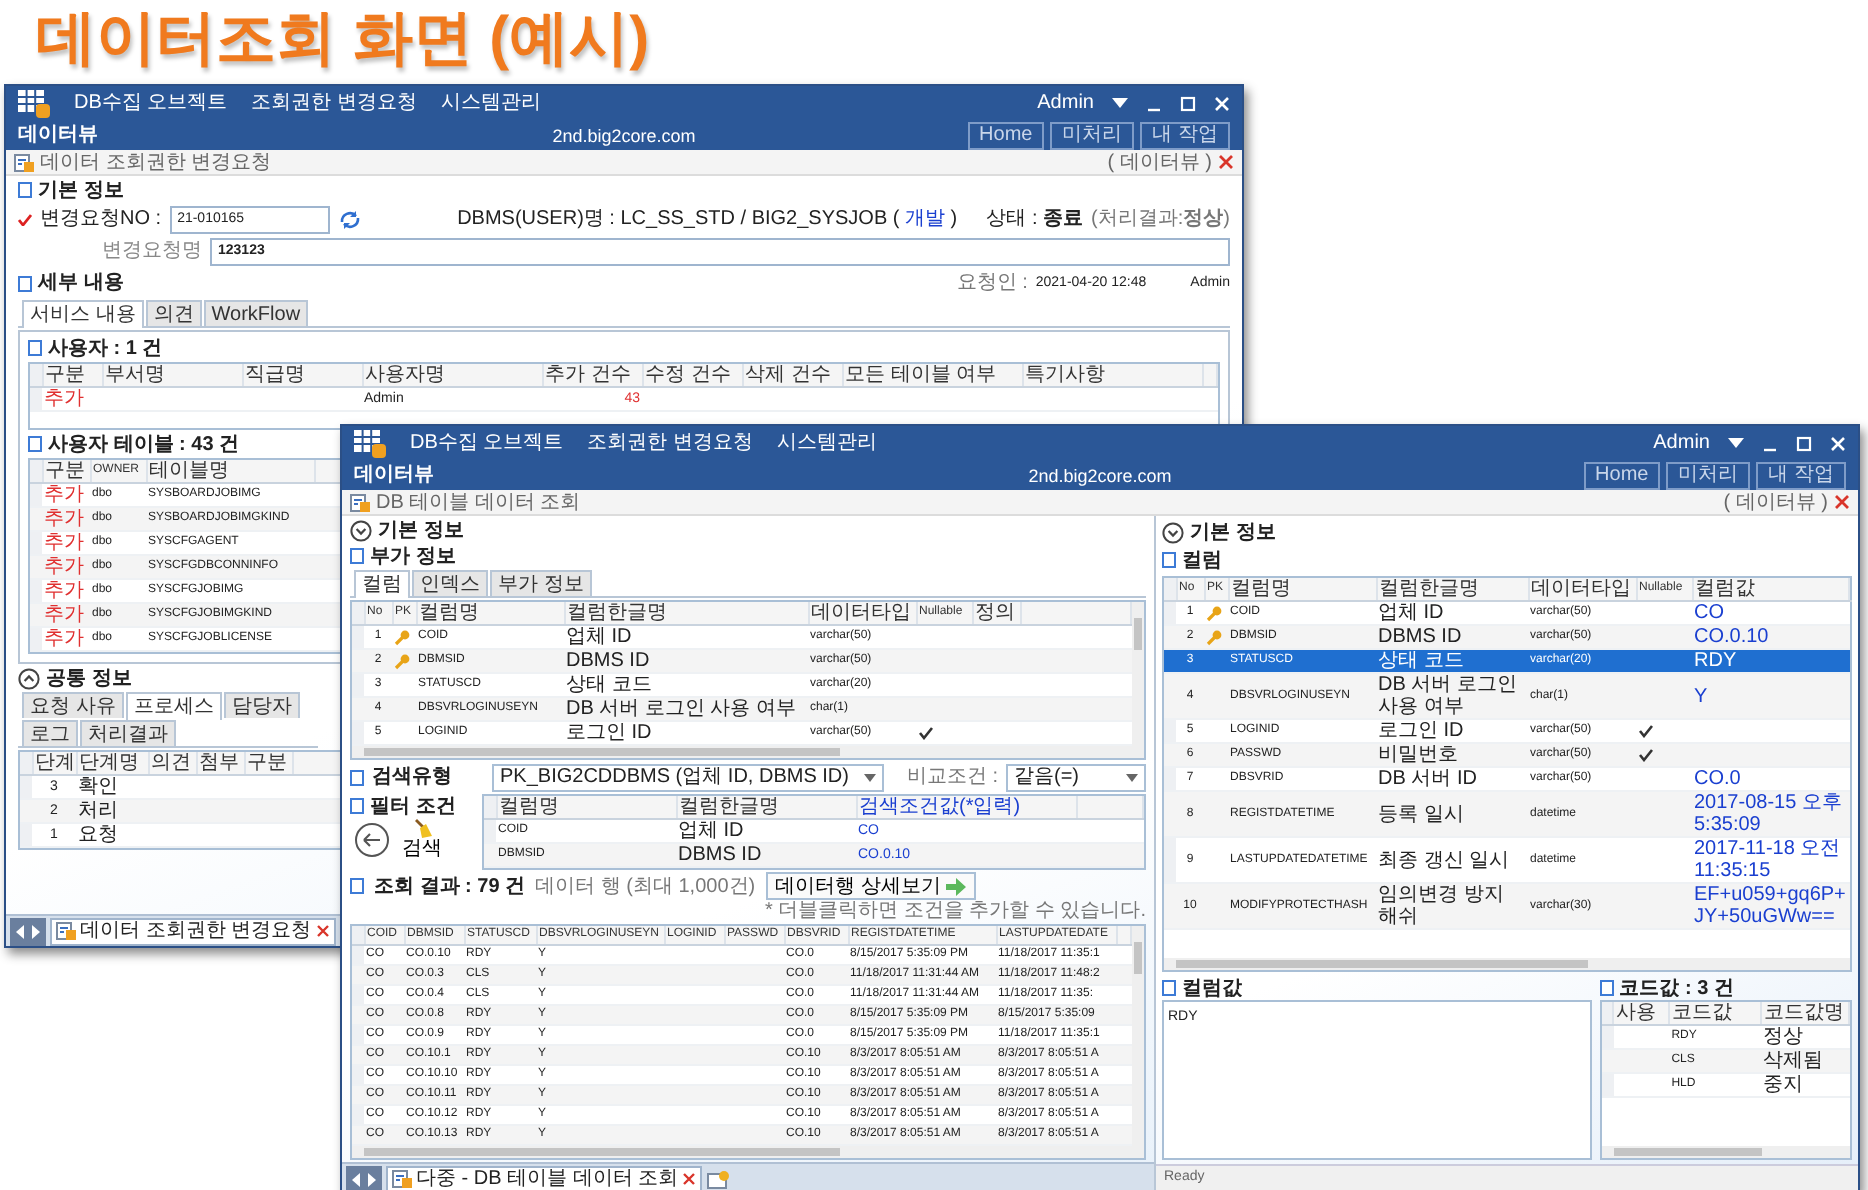 This screenshot has height=1190, width=1868. Describe the element at coordinates (688, 777) in the screenshot. I see `search-type-select: PK_BIG2CDDBMS (업체 ID, DBMS ID)` at that location.